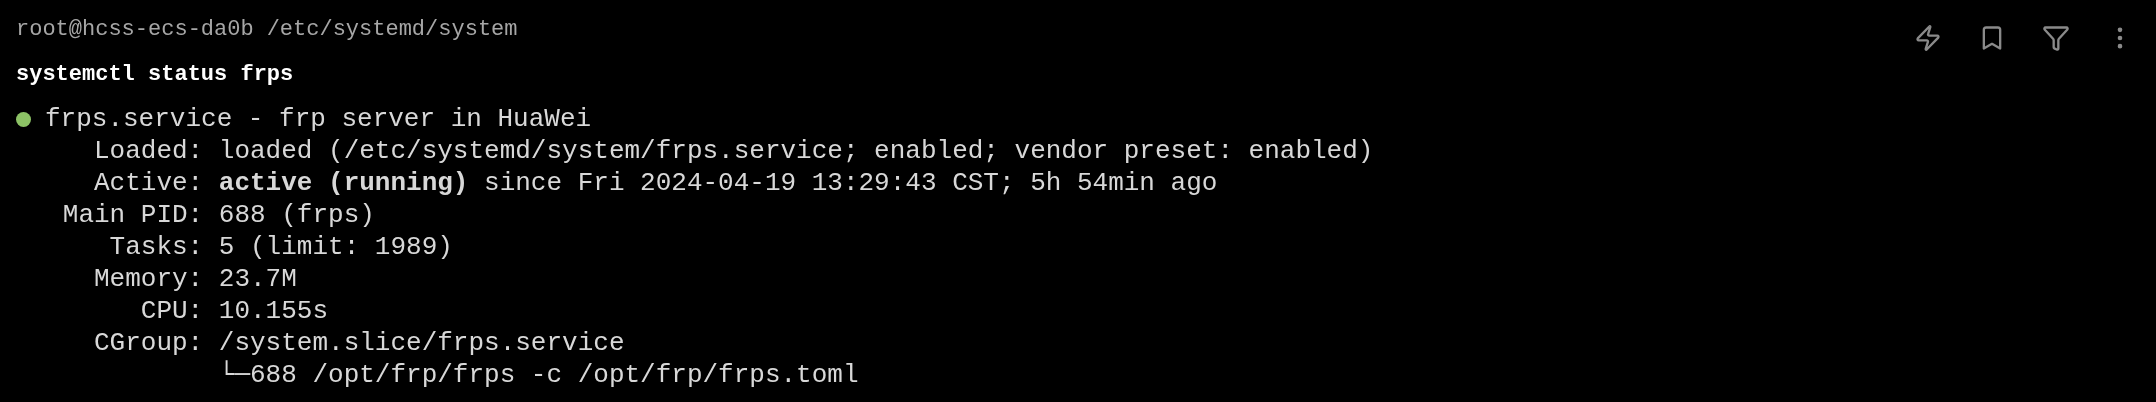 The height and width of the screenshot is (402, 2156). What do you see at coordinates (422, 343) in the screenshot?
I see `field-value: /system.slice/frps.service` at bounding box center [422, 343].